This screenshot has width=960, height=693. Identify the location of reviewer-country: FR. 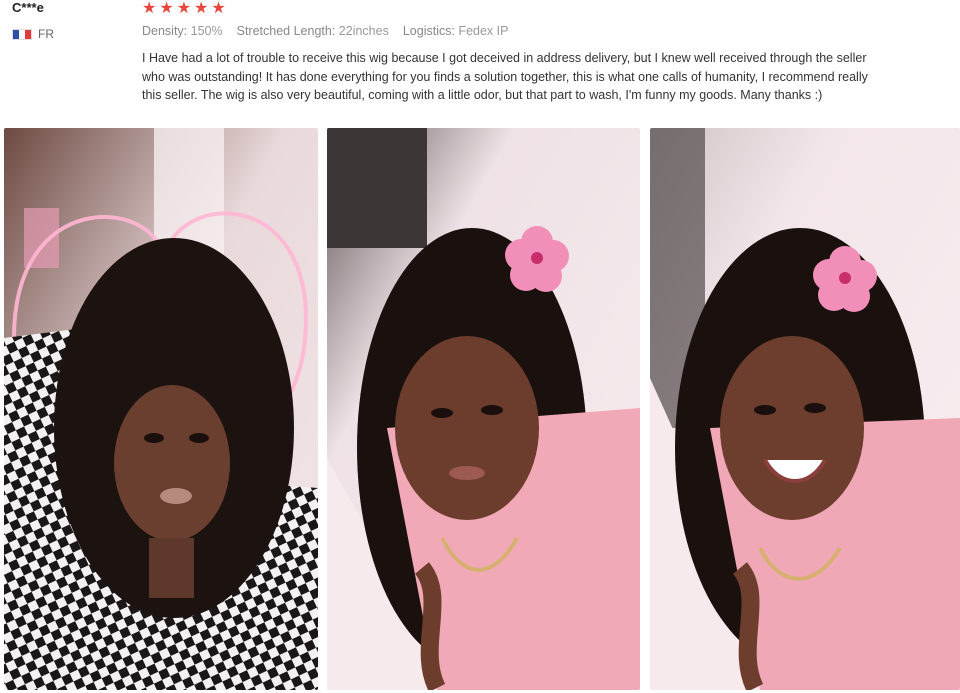
(33, 34).